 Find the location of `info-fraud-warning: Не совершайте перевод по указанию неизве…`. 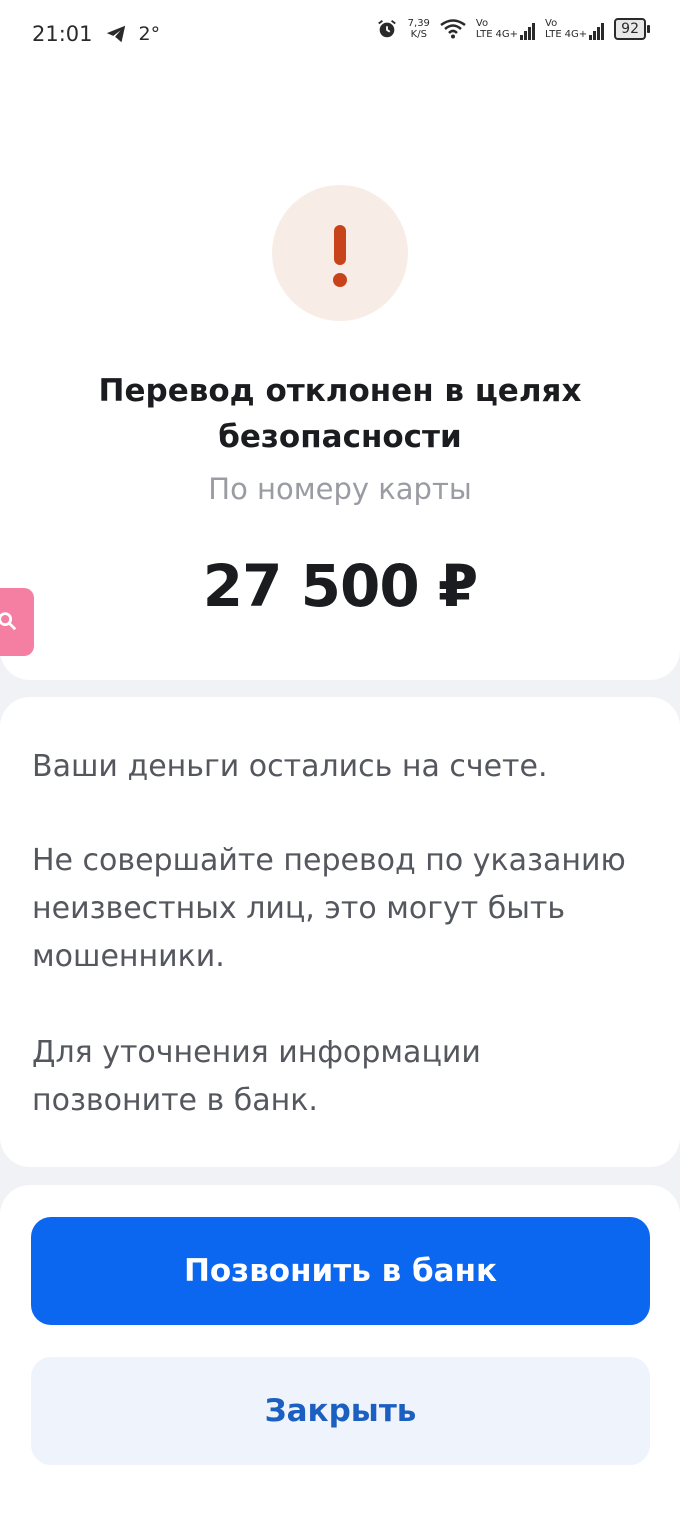

info-fraud-warning: Не совершайте перевод по указанию неизве… is located at coordinates (329, 908).